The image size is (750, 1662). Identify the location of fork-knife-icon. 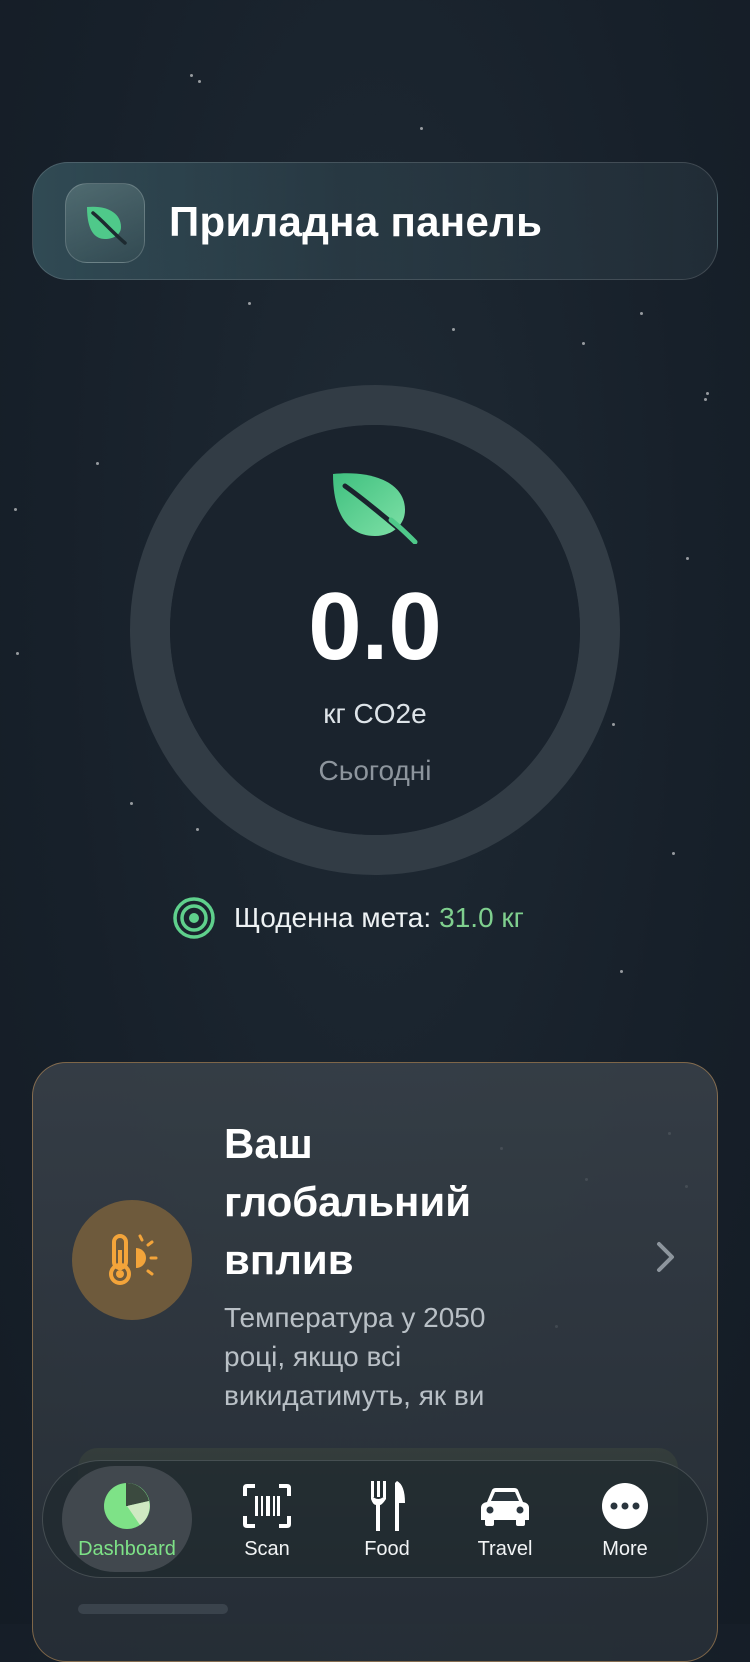
(387, 1506).